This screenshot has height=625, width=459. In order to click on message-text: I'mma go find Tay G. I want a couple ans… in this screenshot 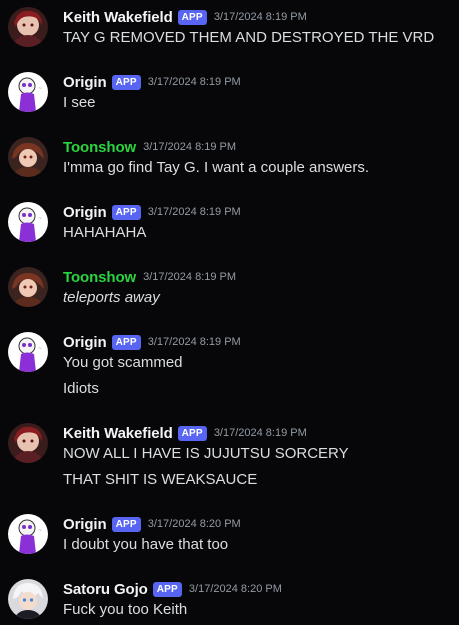, I will do `click(216, 167)`.